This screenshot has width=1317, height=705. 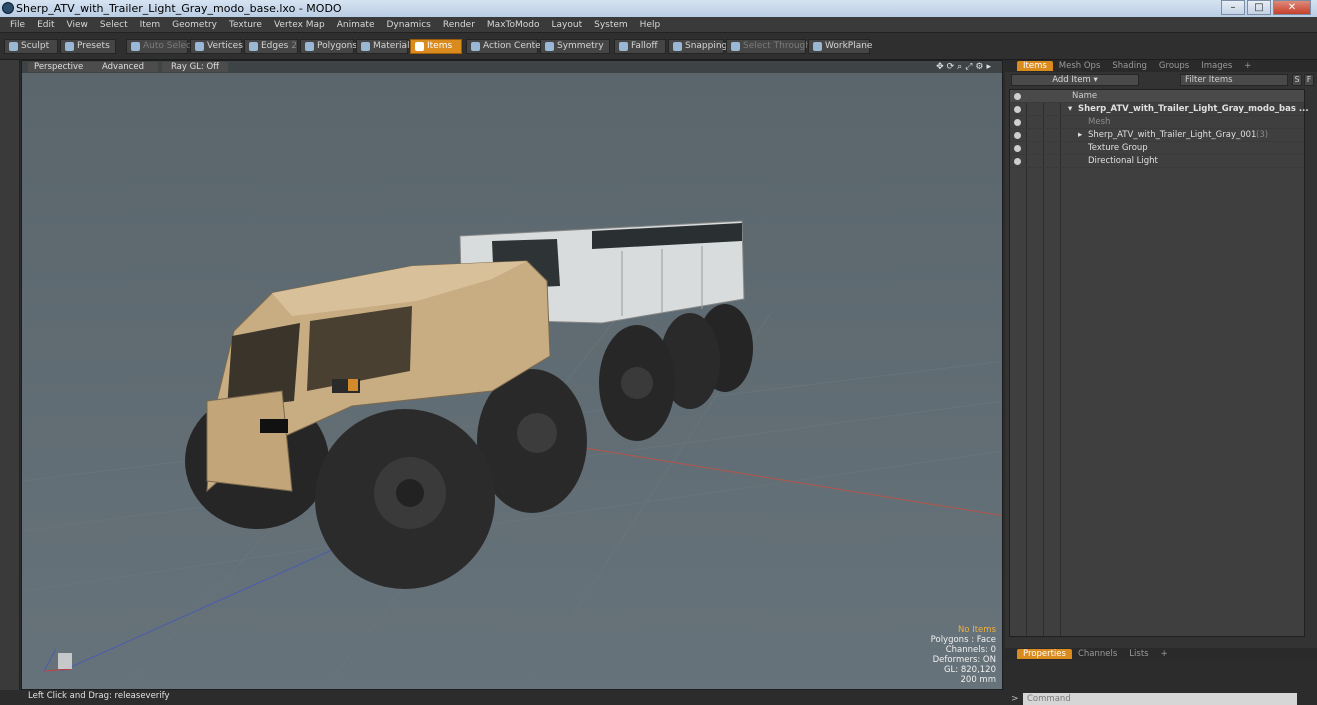 What do you see at coordinates (1161, 676) in the screenshot?
I see `properties-panel: Properties Channels Lists + > Command` at bounding box center [1161, 676].